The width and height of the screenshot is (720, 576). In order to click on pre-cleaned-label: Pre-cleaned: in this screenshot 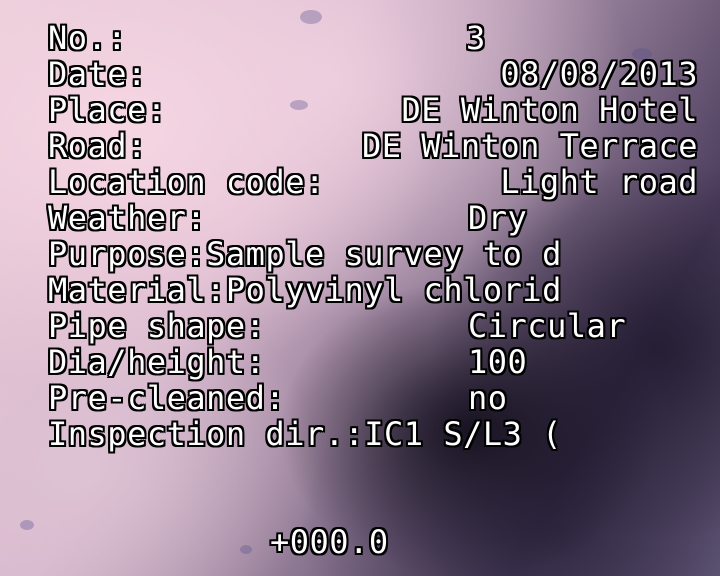, I will do `click(167, 398)`.